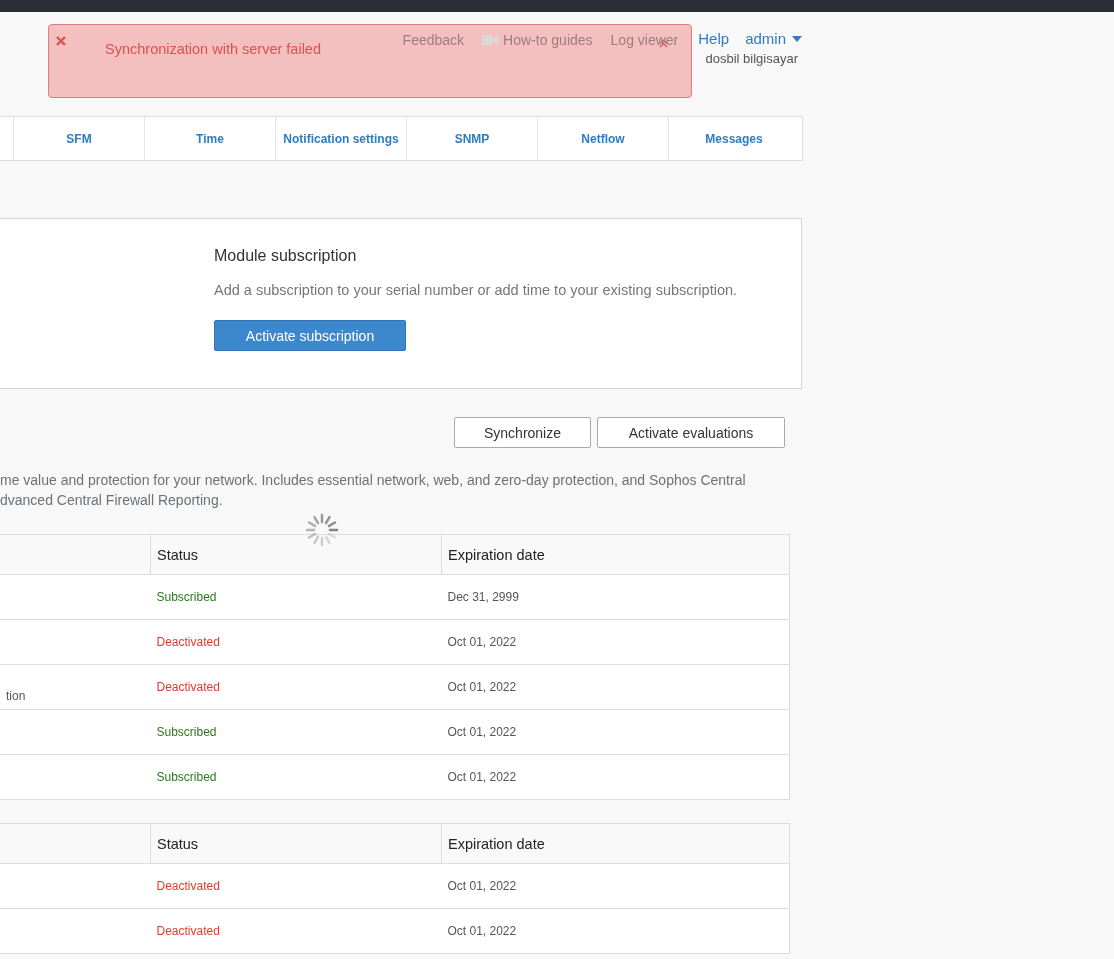 The height and width of the screenshot is (959, 1114). What do you see at coordinates (691, 432) in the screenshot?
I see `action-button: Activate evaluations` at bounding box center [691, 432].